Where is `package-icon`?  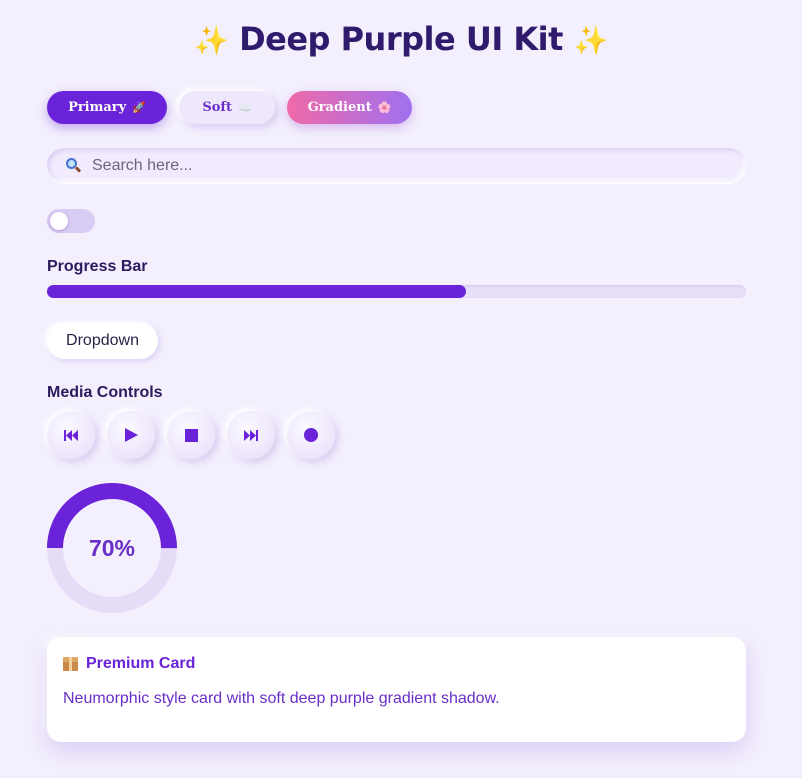
package-icon is located at coordinates (70, 664).